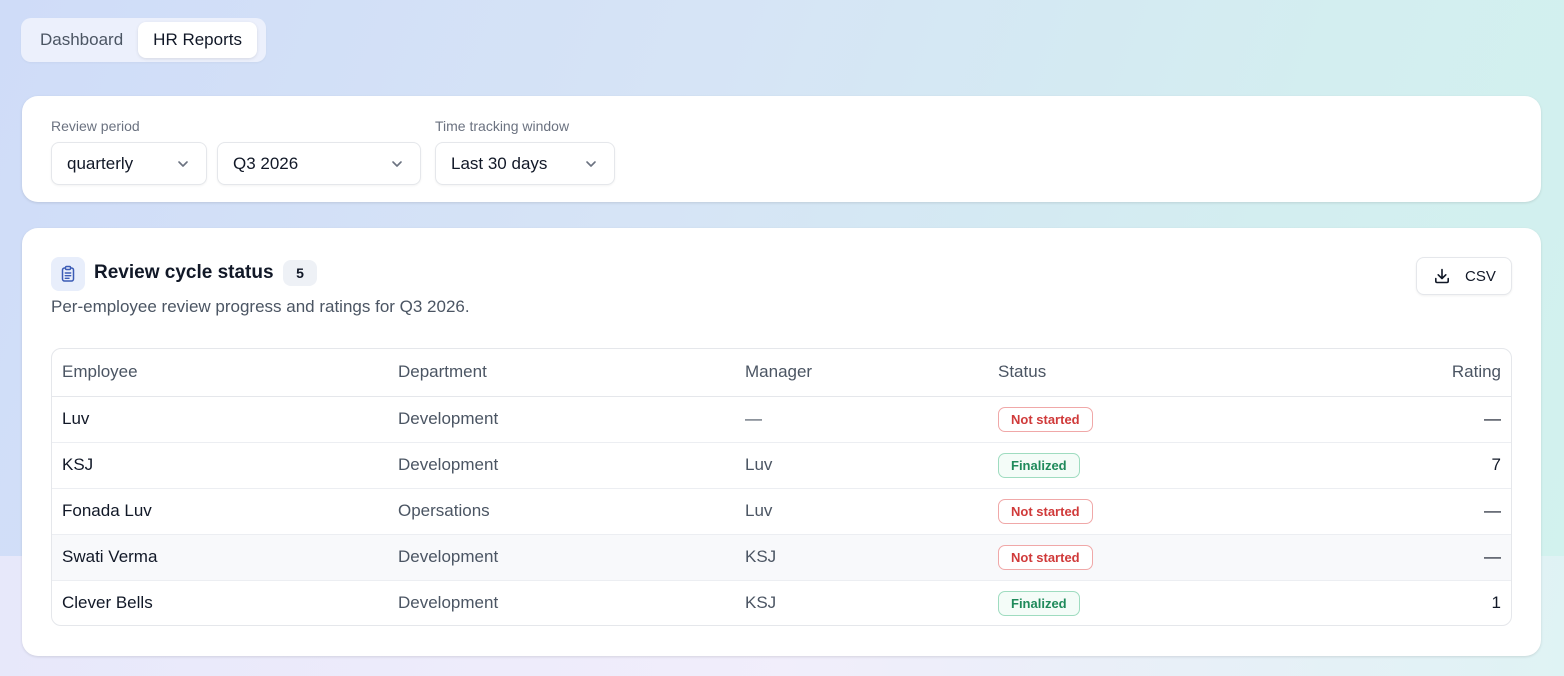  I want to click on review-period-group: Review period quarterly Q3 2026, so click(236, 151).